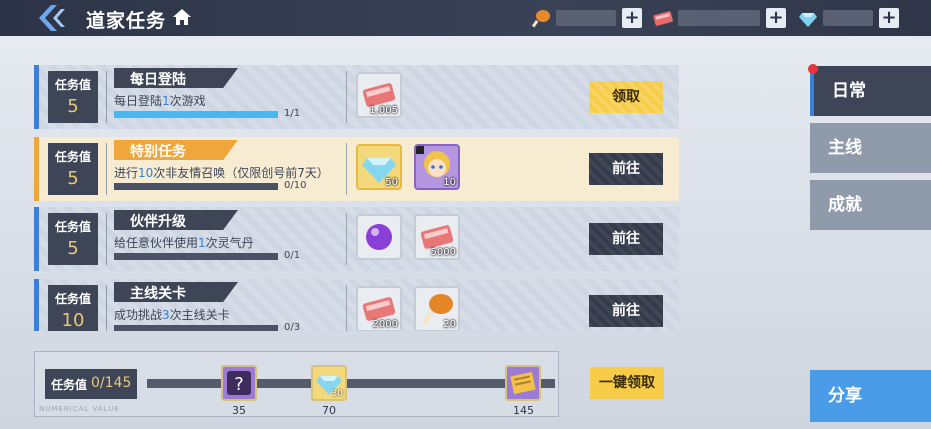 The height and width of the screenshot is (429, 931). Describe the element at coordinates (182, 17) in the screenshot. I see `home-icon` at that location.